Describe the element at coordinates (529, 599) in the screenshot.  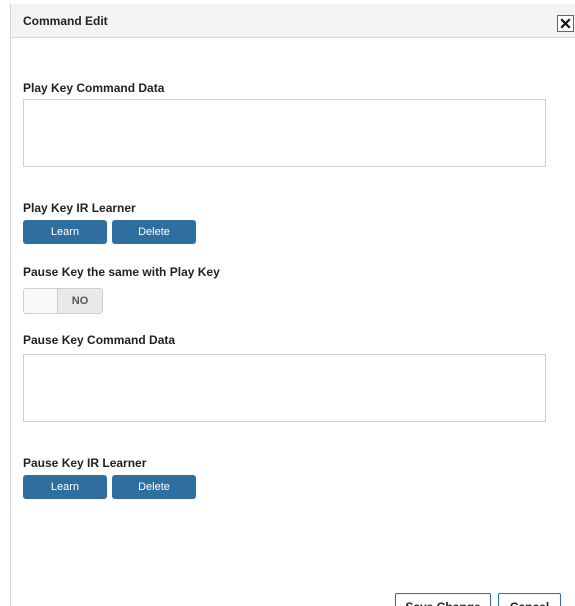
I see `cancel-button: Cancel` at that location.